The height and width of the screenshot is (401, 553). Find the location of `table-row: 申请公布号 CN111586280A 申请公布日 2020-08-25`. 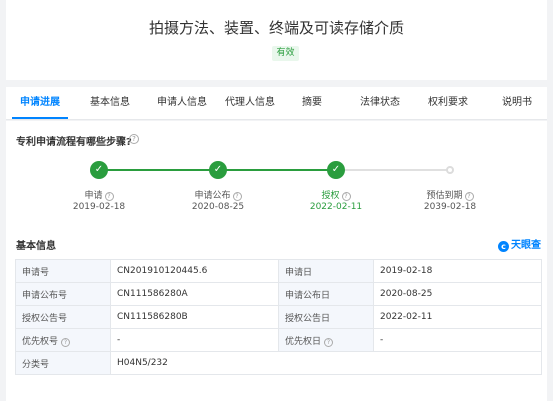

table-row: 申请公布号 CN111586280A 申请公布日 2020-08-25 is located at coordinates (278, 294).